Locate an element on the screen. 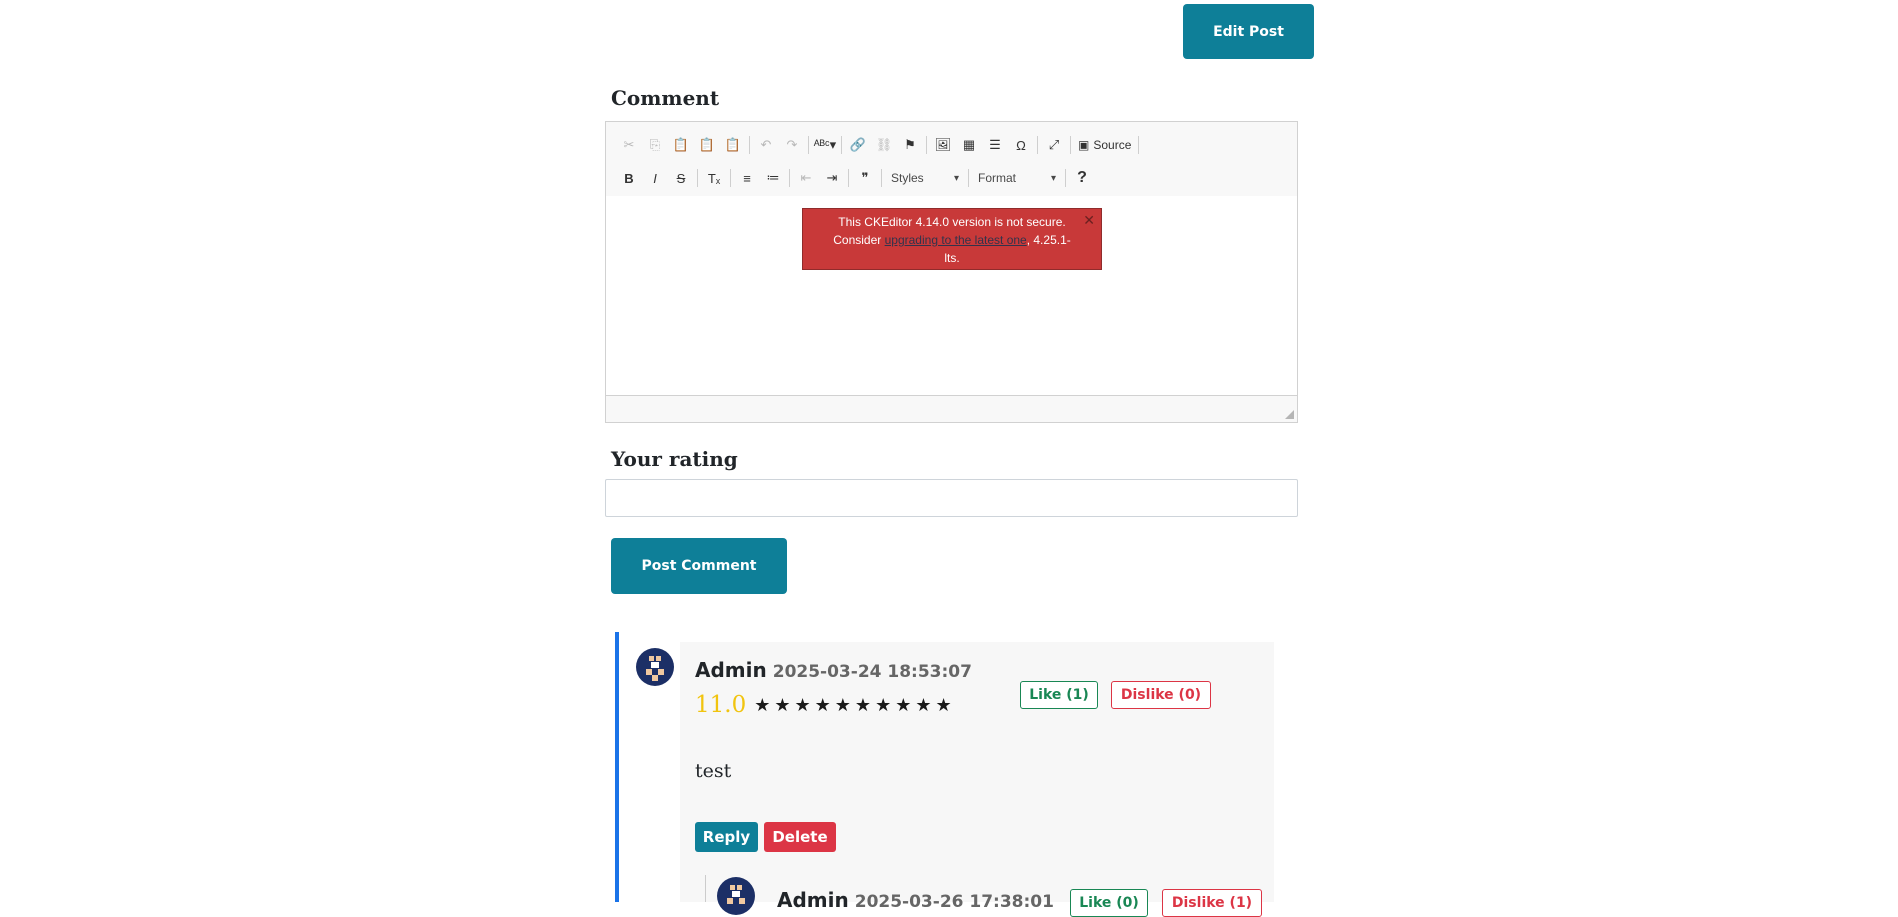  outdent-icon: ⇤ is located at coordinates (806, 178).